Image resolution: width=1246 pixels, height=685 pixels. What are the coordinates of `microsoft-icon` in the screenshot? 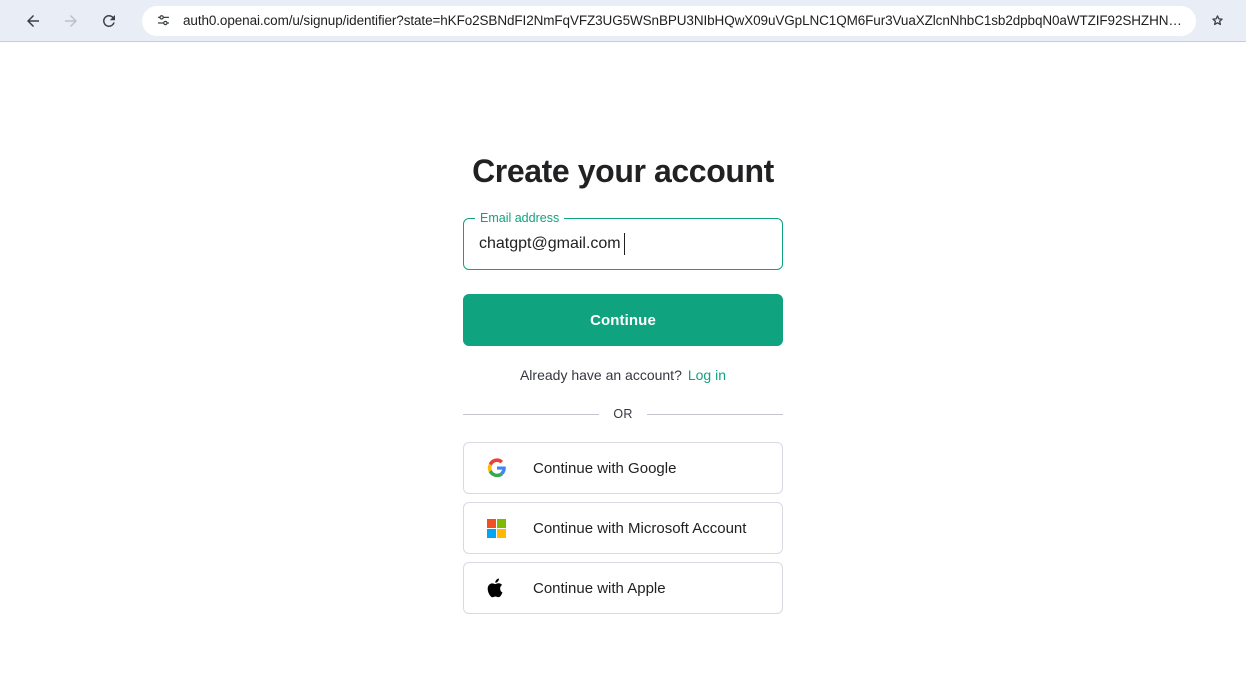 It's located at (496, 528).